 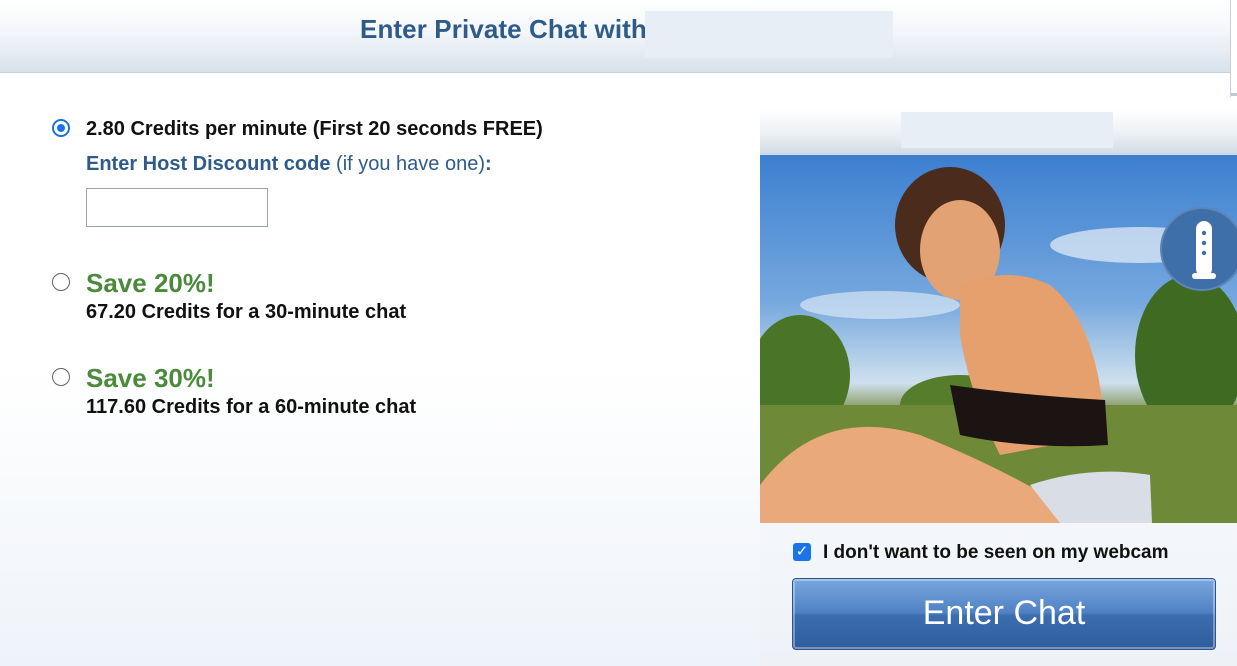 I want to click on window-edge-corner, so click(x=1234, y=94).